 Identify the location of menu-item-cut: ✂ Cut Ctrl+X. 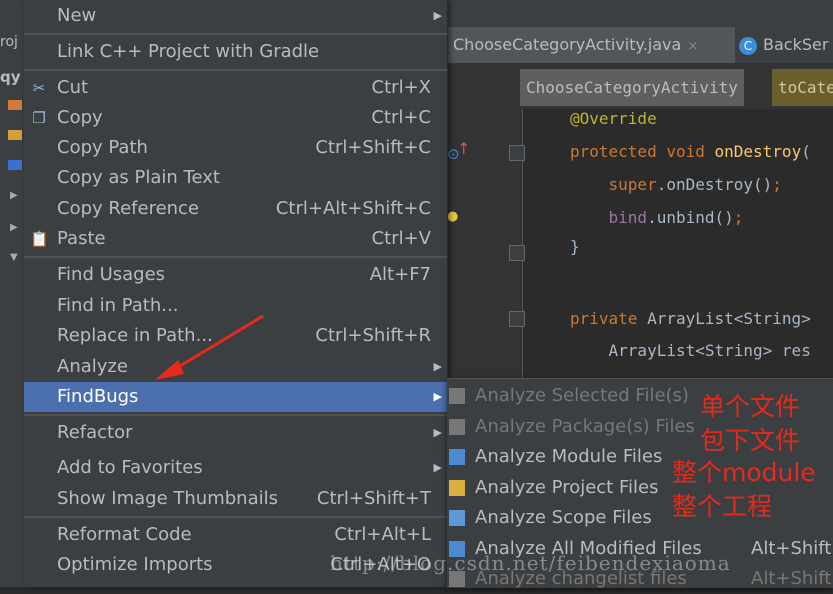
(235, 88).